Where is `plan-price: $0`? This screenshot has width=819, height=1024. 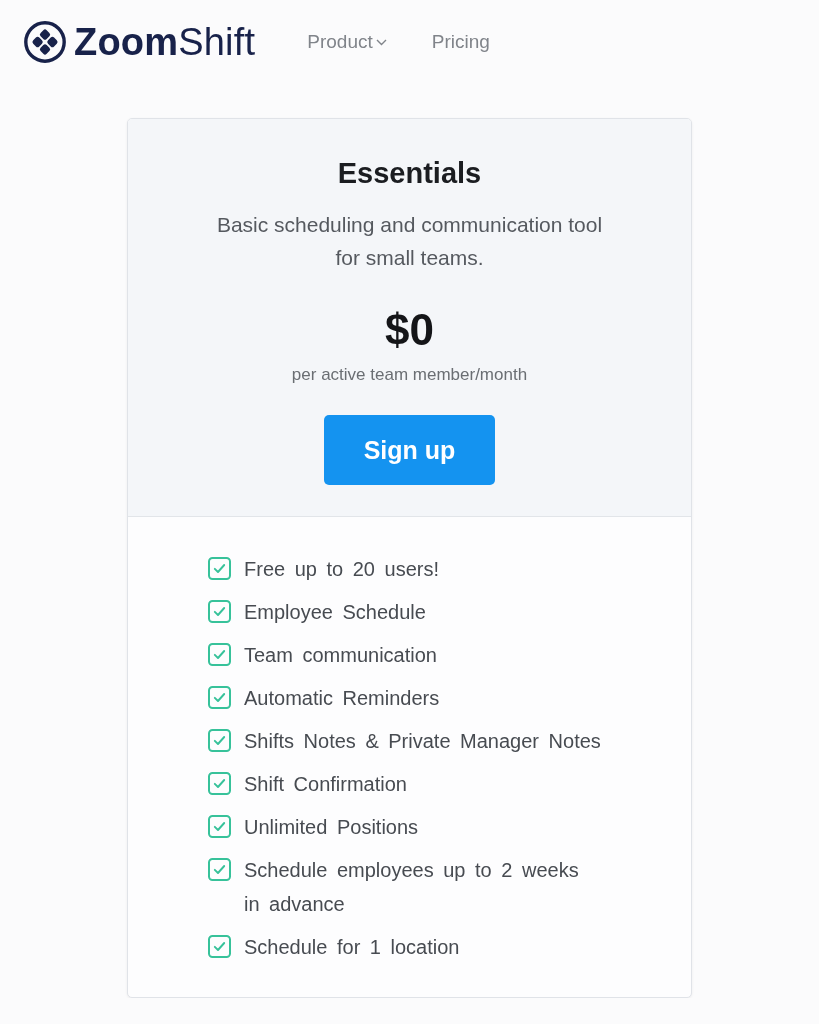
plan-price: $0 is located at coordinates (409, 330).